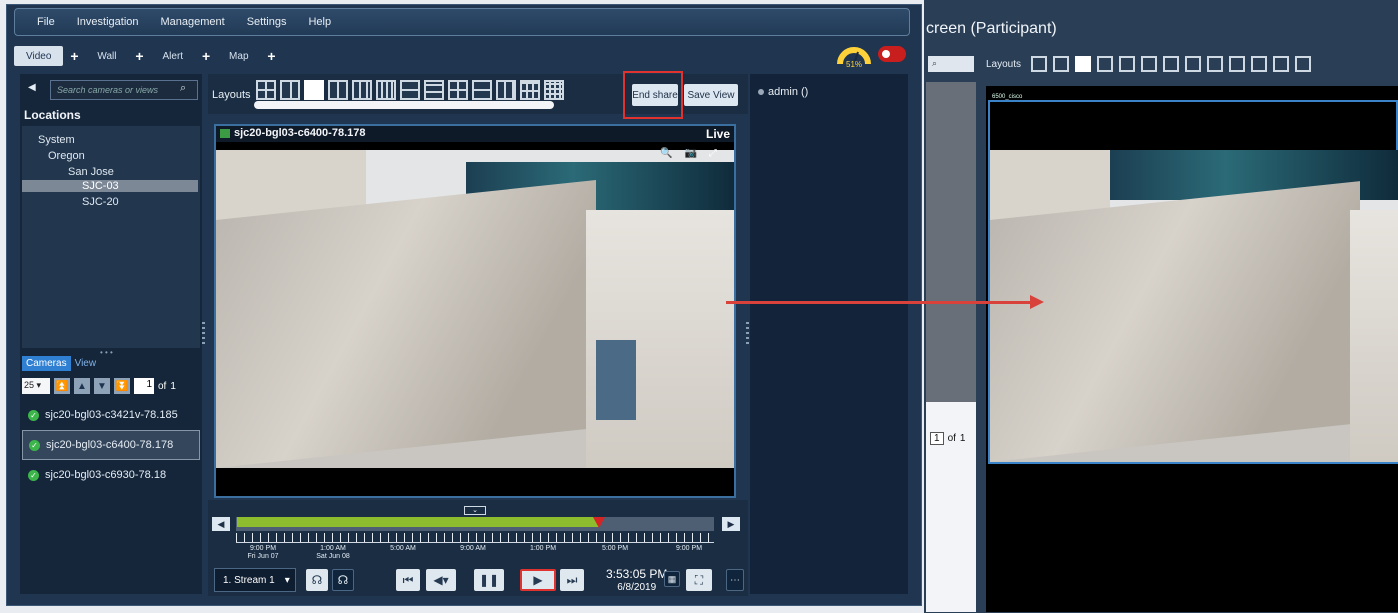  What do you see at coordinates (991, 28) in the screenshot?
I see `participant-title: creen (Participant)` at bounding box center [991, 28].